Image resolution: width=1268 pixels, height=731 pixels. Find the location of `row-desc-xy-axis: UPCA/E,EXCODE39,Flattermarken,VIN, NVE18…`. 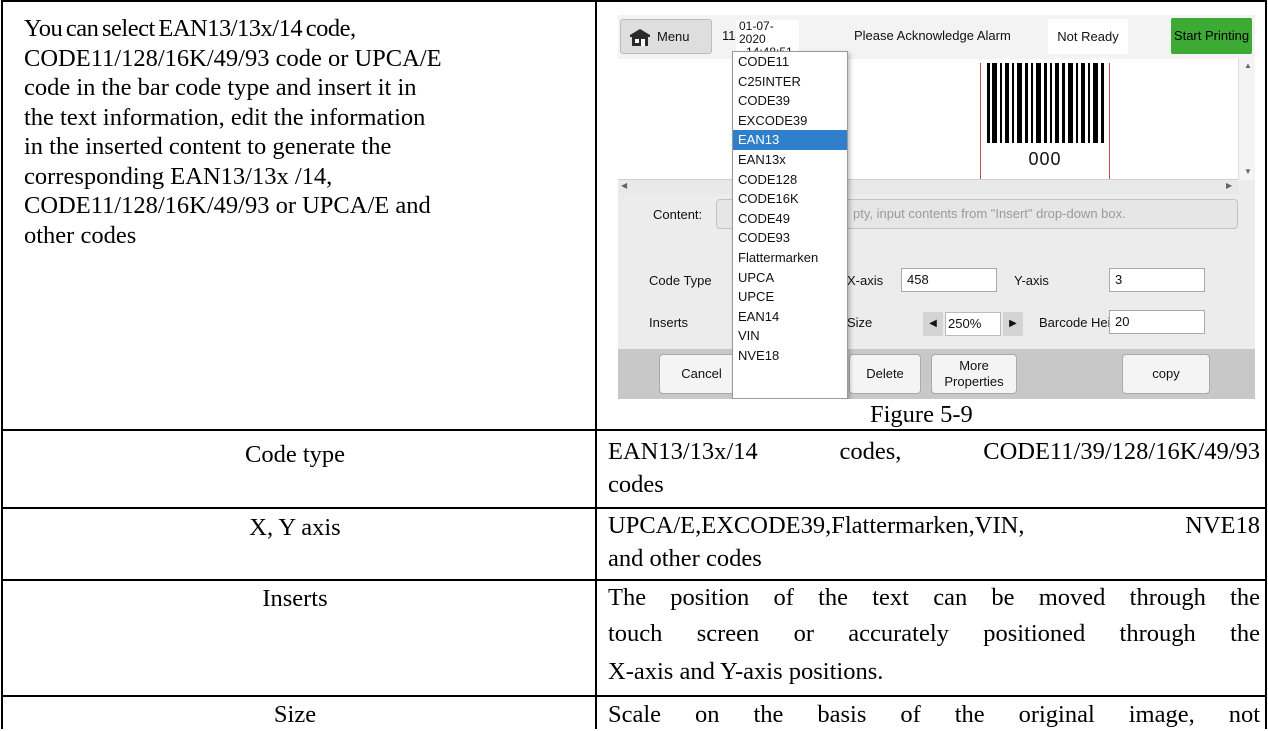

row-desc-xy-axis: UPCA/E,EXCODE39,Flattermarken,VIN, NVE18… is located at coordinates (934, 542).